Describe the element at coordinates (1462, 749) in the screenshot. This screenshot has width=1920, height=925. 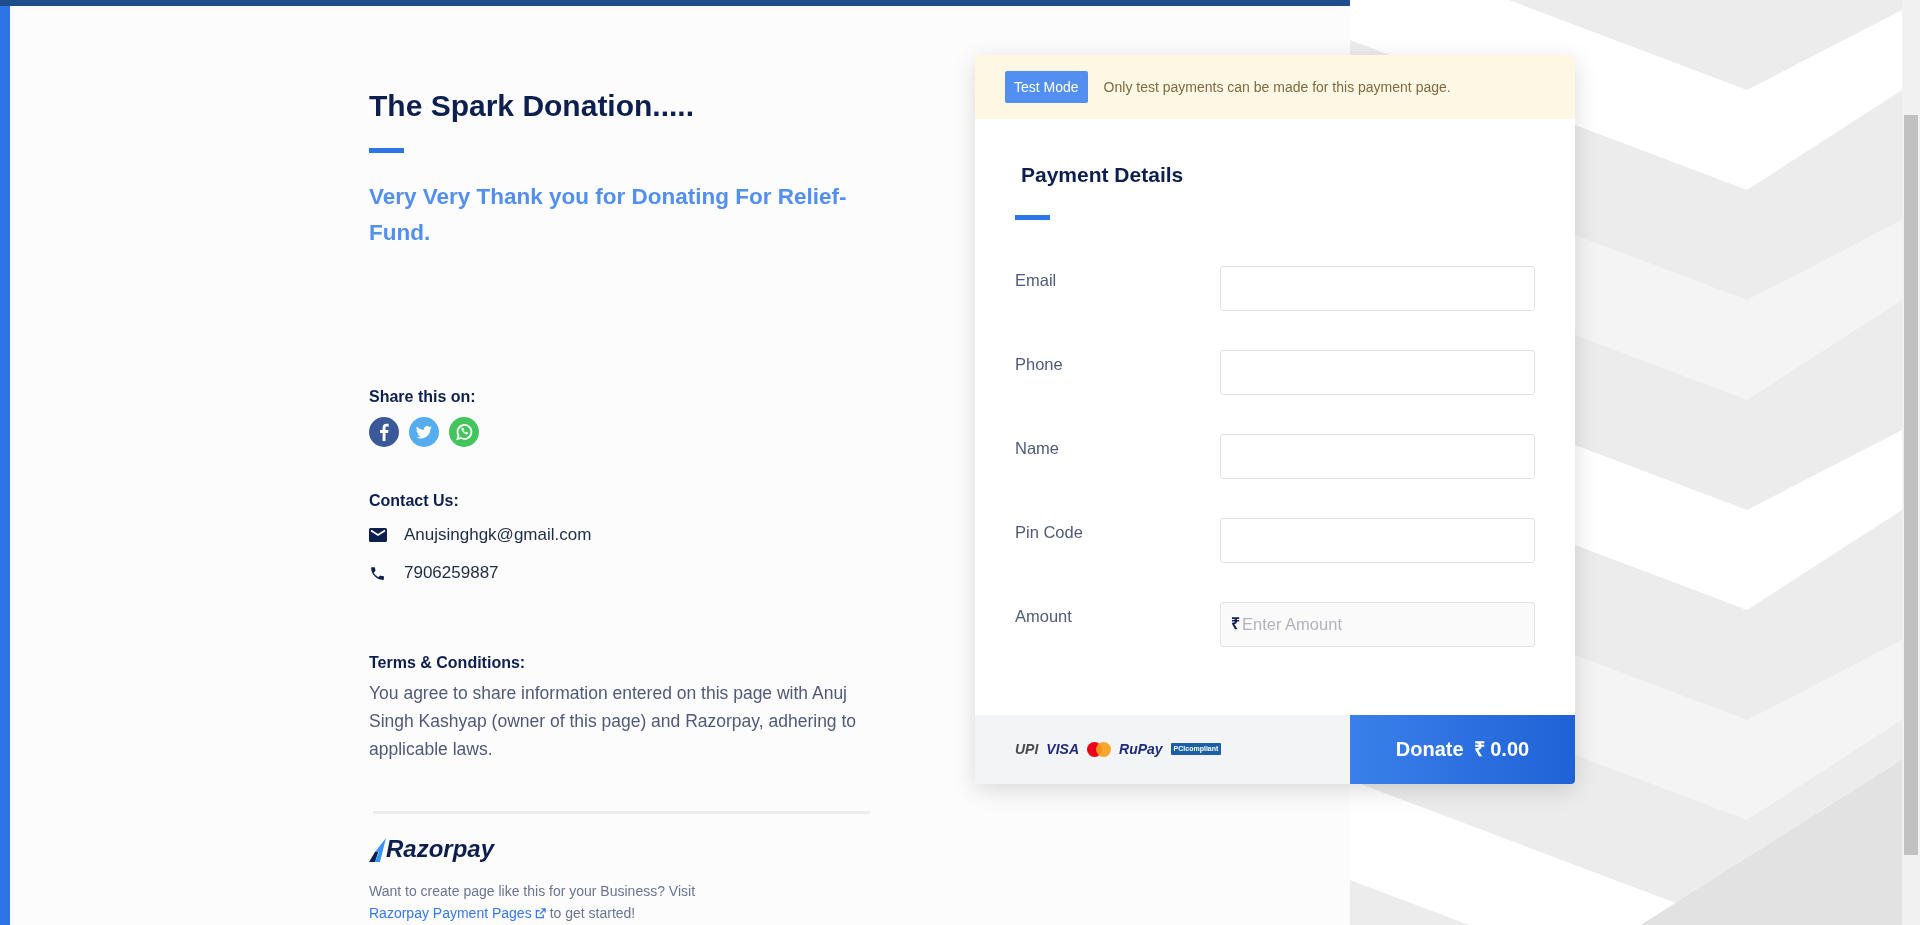
I see `donate-button: Donate ₹ 0.00` at that location.